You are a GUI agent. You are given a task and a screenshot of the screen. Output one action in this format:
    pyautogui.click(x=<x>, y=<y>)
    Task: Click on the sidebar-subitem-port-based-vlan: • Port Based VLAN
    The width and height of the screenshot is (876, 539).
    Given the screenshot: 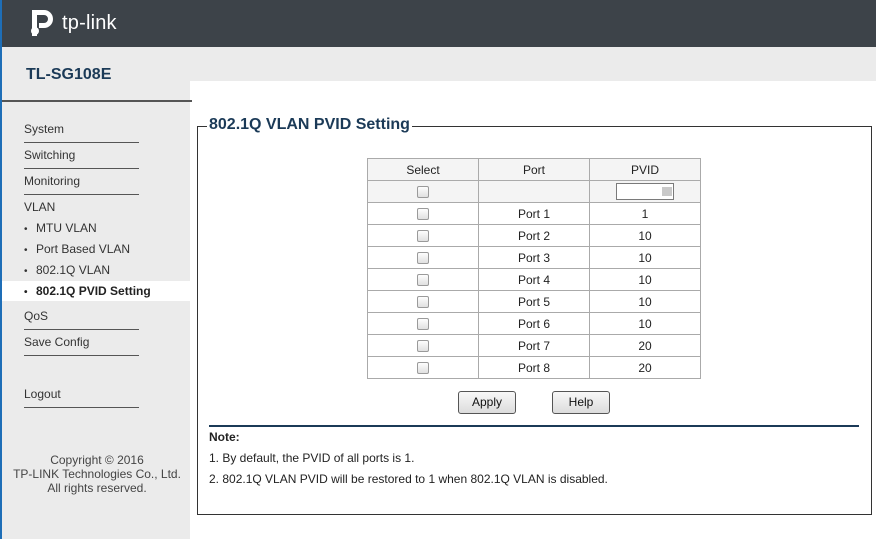 What is the action you would take?
    pyautogui.click(x=97, y=249)
    